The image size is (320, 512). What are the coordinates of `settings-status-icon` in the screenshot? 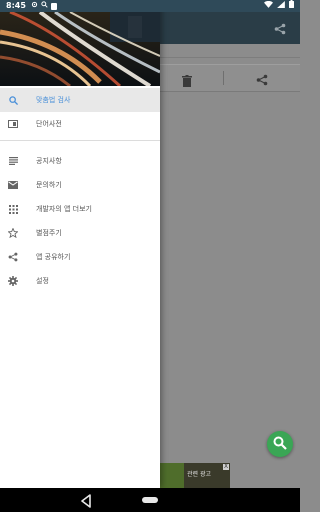 It's located at (34, 6).